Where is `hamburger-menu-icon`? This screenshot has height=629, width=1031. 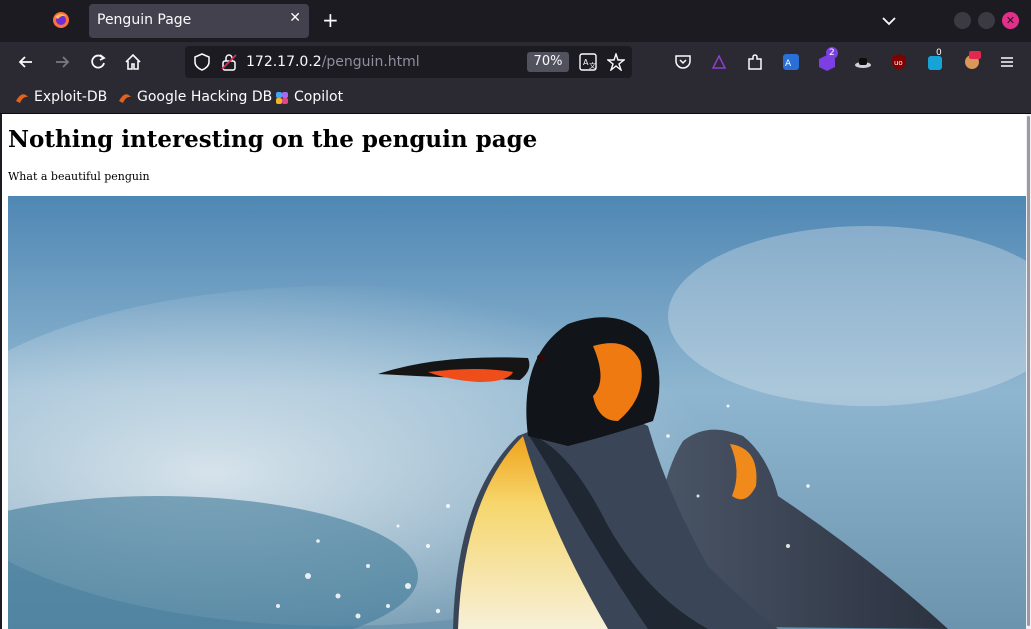
hamburger-menu-icon is located at coordinates (1007, 62).